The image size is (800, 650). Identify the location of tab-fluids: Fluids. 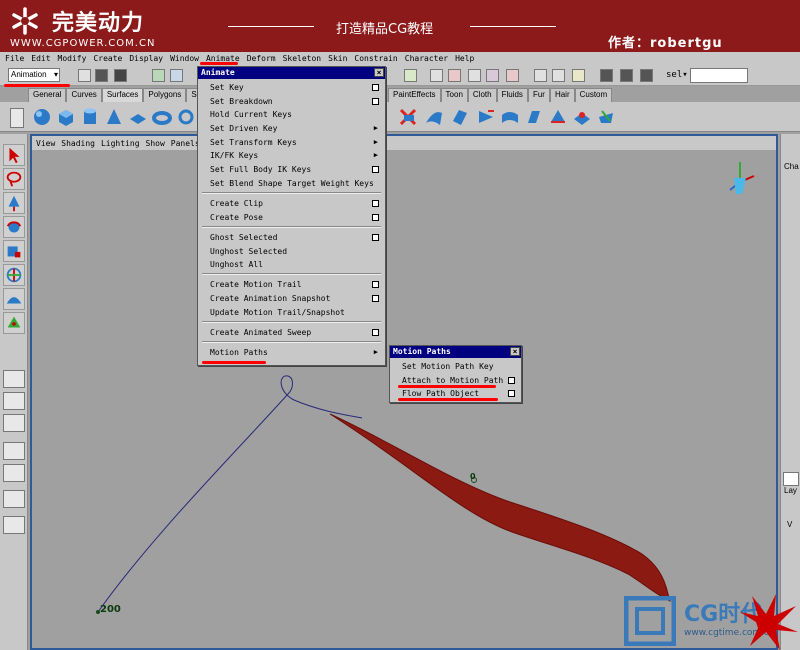
(512, 95).